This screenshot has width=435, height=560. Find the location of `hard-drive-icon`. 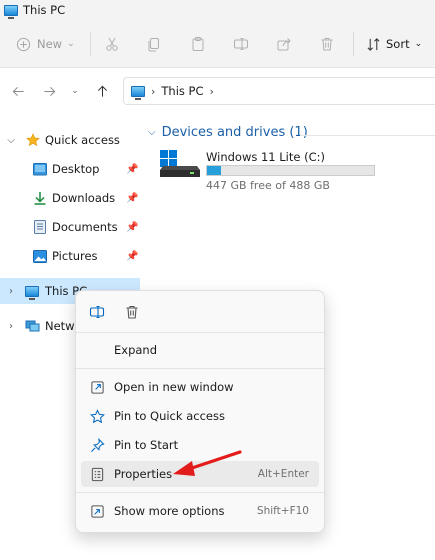

hard-drive-icon is located at coordinates (180, 171).